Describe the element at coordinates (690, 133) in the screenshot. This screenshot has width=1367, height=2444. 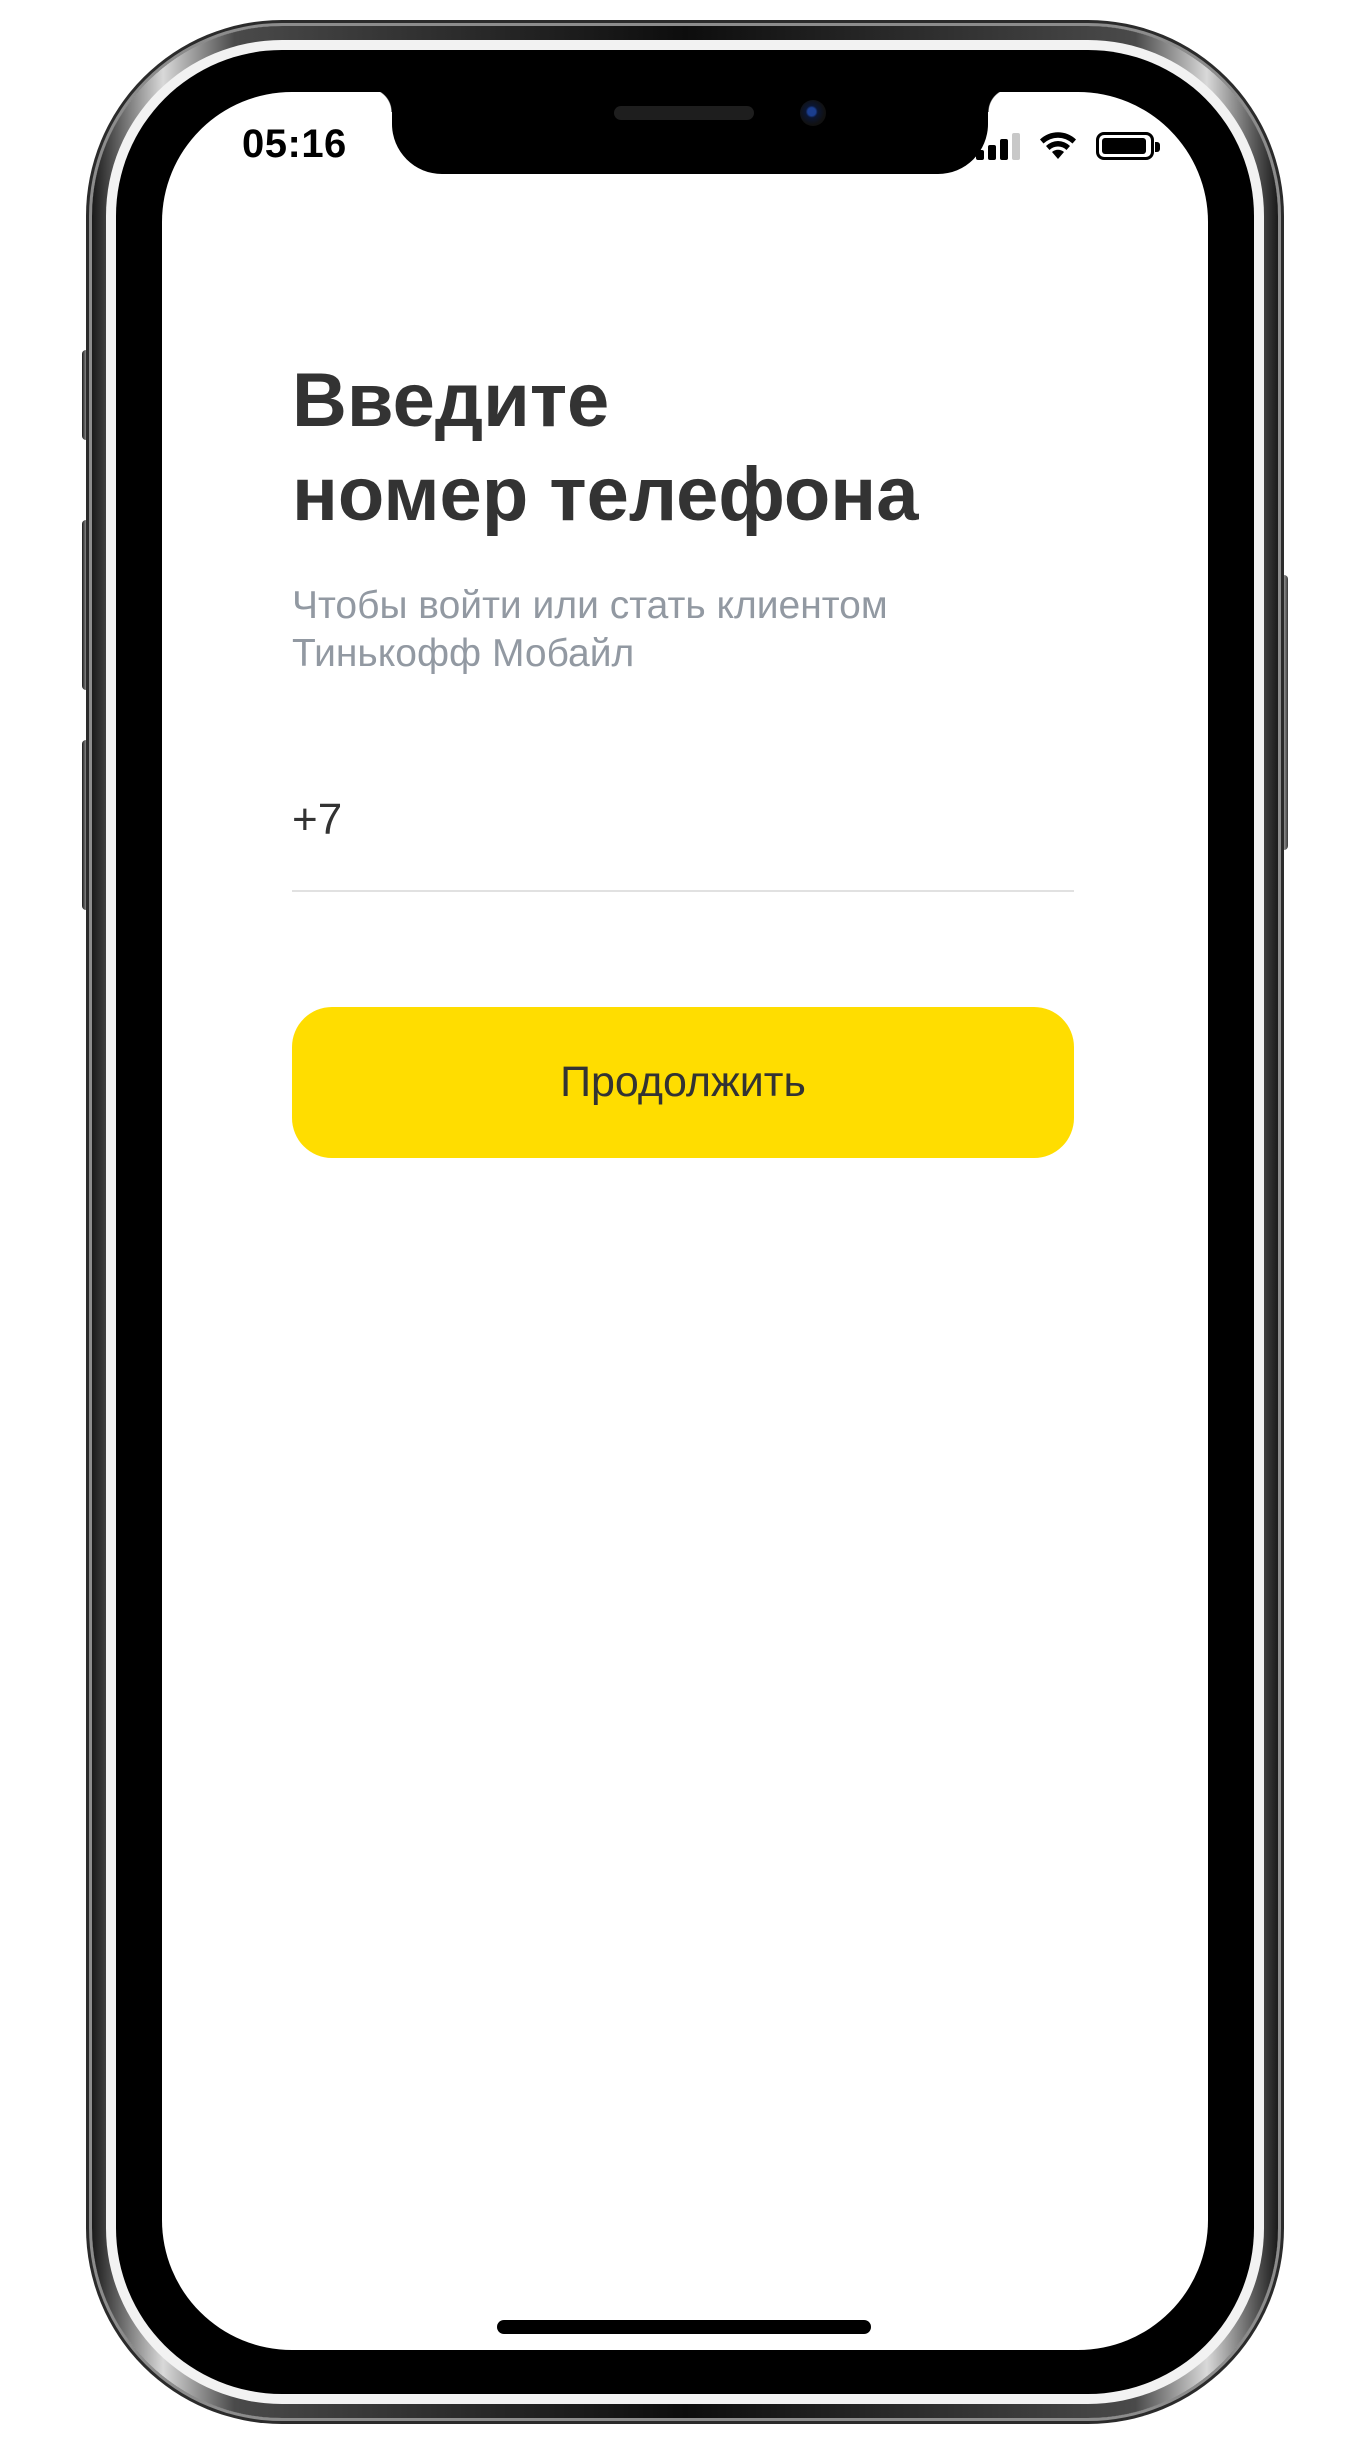
I see `notch` at that location.